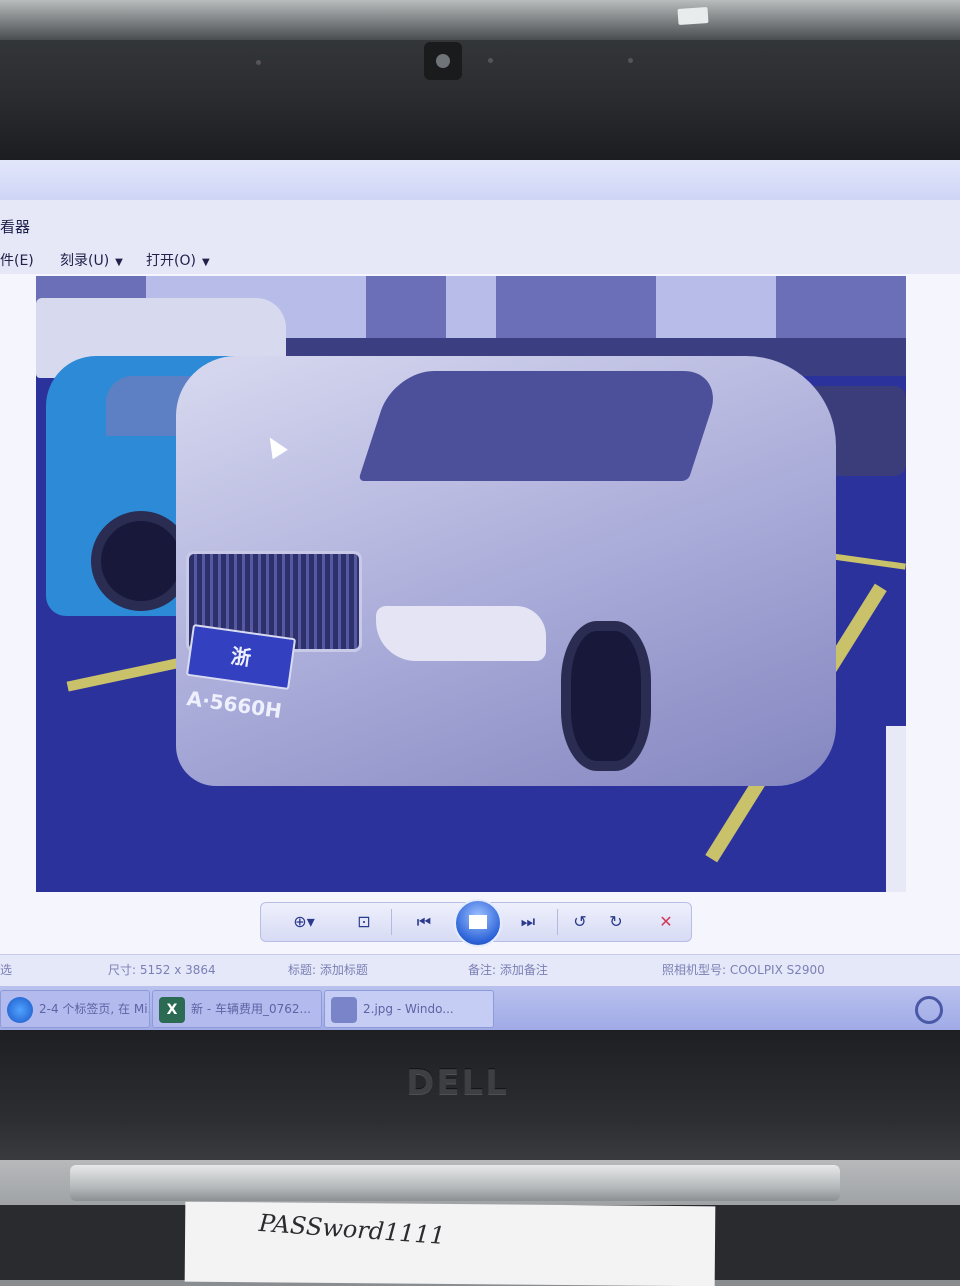  Describe the element at coordinates (461, 633) in the screenshot. I see `headlight` at that location.